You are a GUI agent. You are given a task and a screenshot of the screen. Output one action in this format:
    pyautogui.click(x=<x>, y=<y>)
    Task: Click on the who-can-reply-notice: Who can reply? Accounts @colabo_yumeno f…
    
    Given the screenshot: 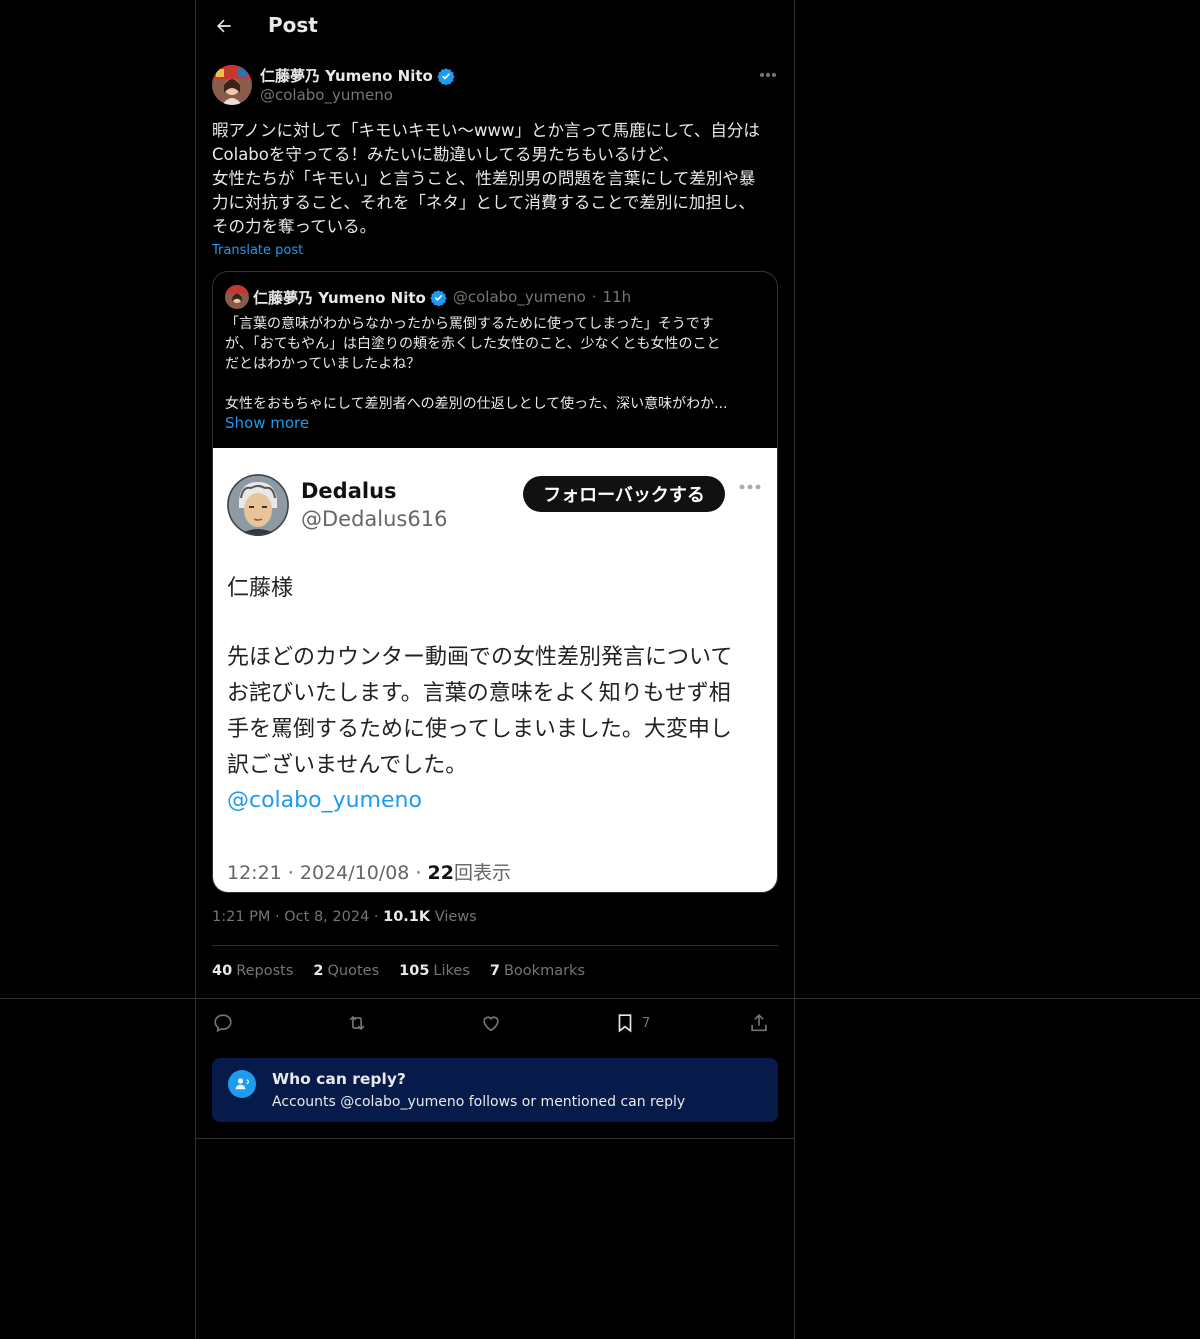 What is the action you would take?
    pyautogui.click(x=495, y=1090)
    